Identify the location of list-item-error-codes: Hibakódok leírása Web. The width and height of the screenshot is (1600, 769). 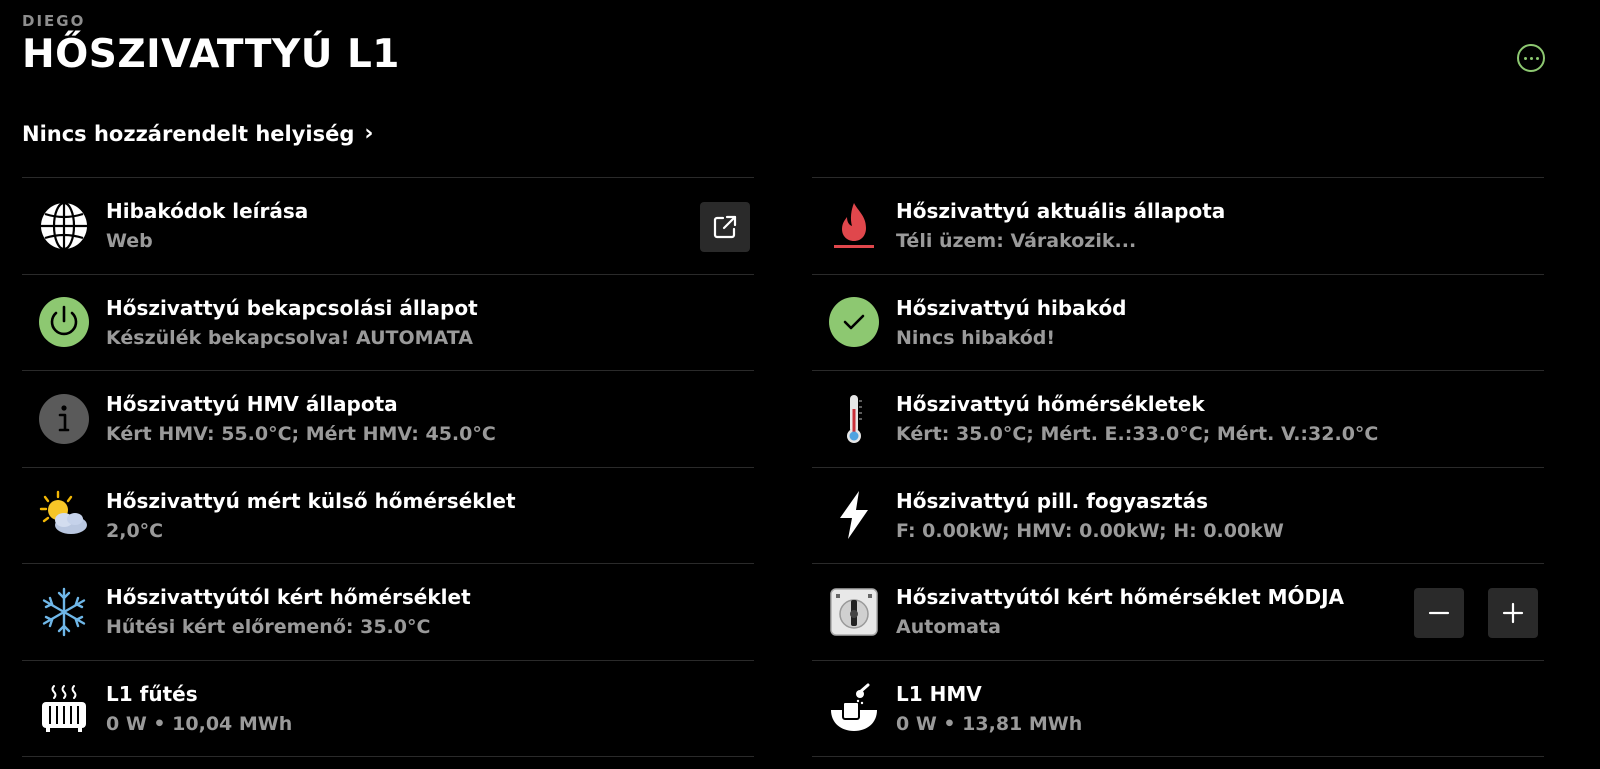
(388, 226).